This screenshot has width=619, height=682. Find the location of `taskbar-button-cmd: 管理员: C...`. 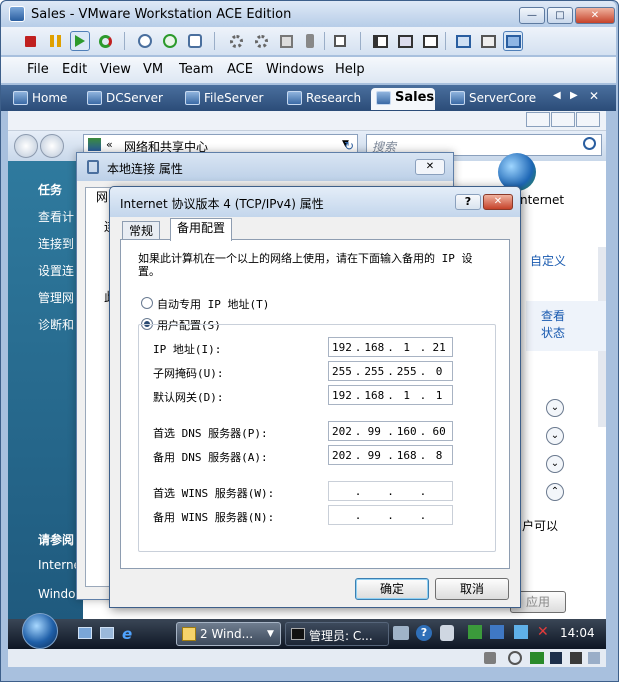

taskbar-button-cmd: 管理员: C... is located at coordinates (337, 634).